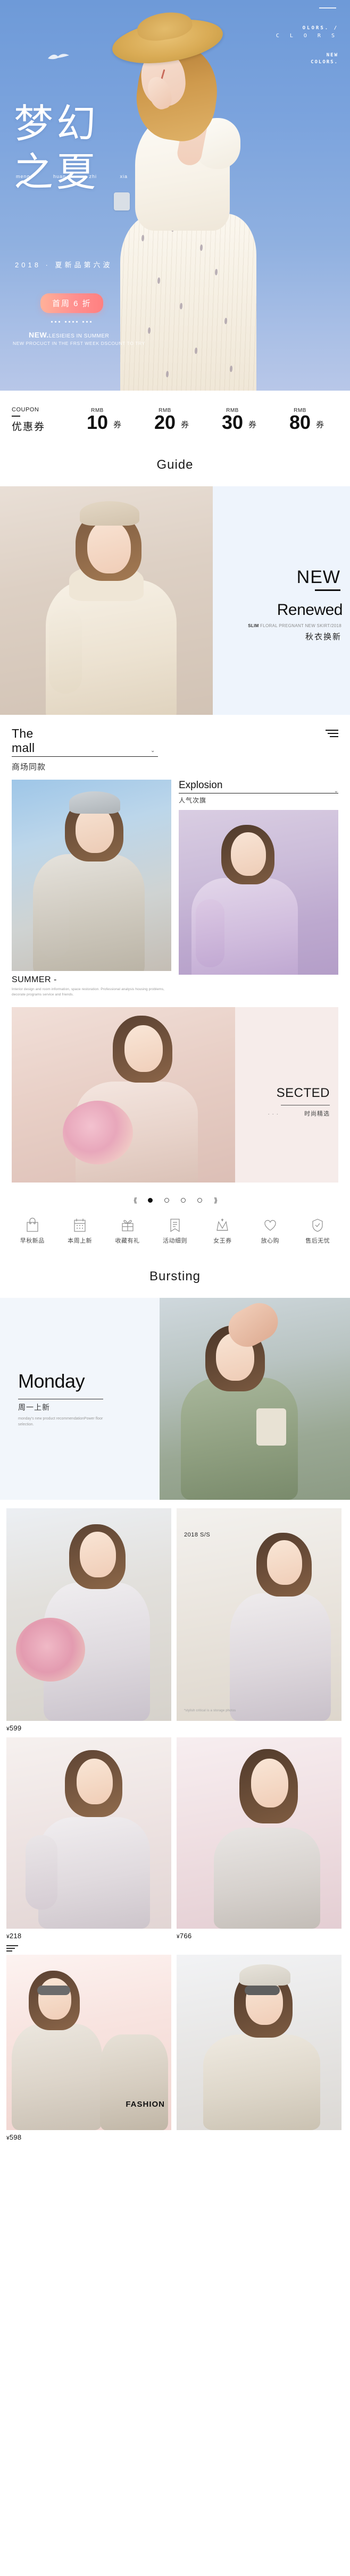 Image resolution: width=350 pixels, height=2576 pixels. What do you see at coordinates (41, 1873) in the screenshot?
I see `product3-sleeve` at bounding box center [41, 1873].